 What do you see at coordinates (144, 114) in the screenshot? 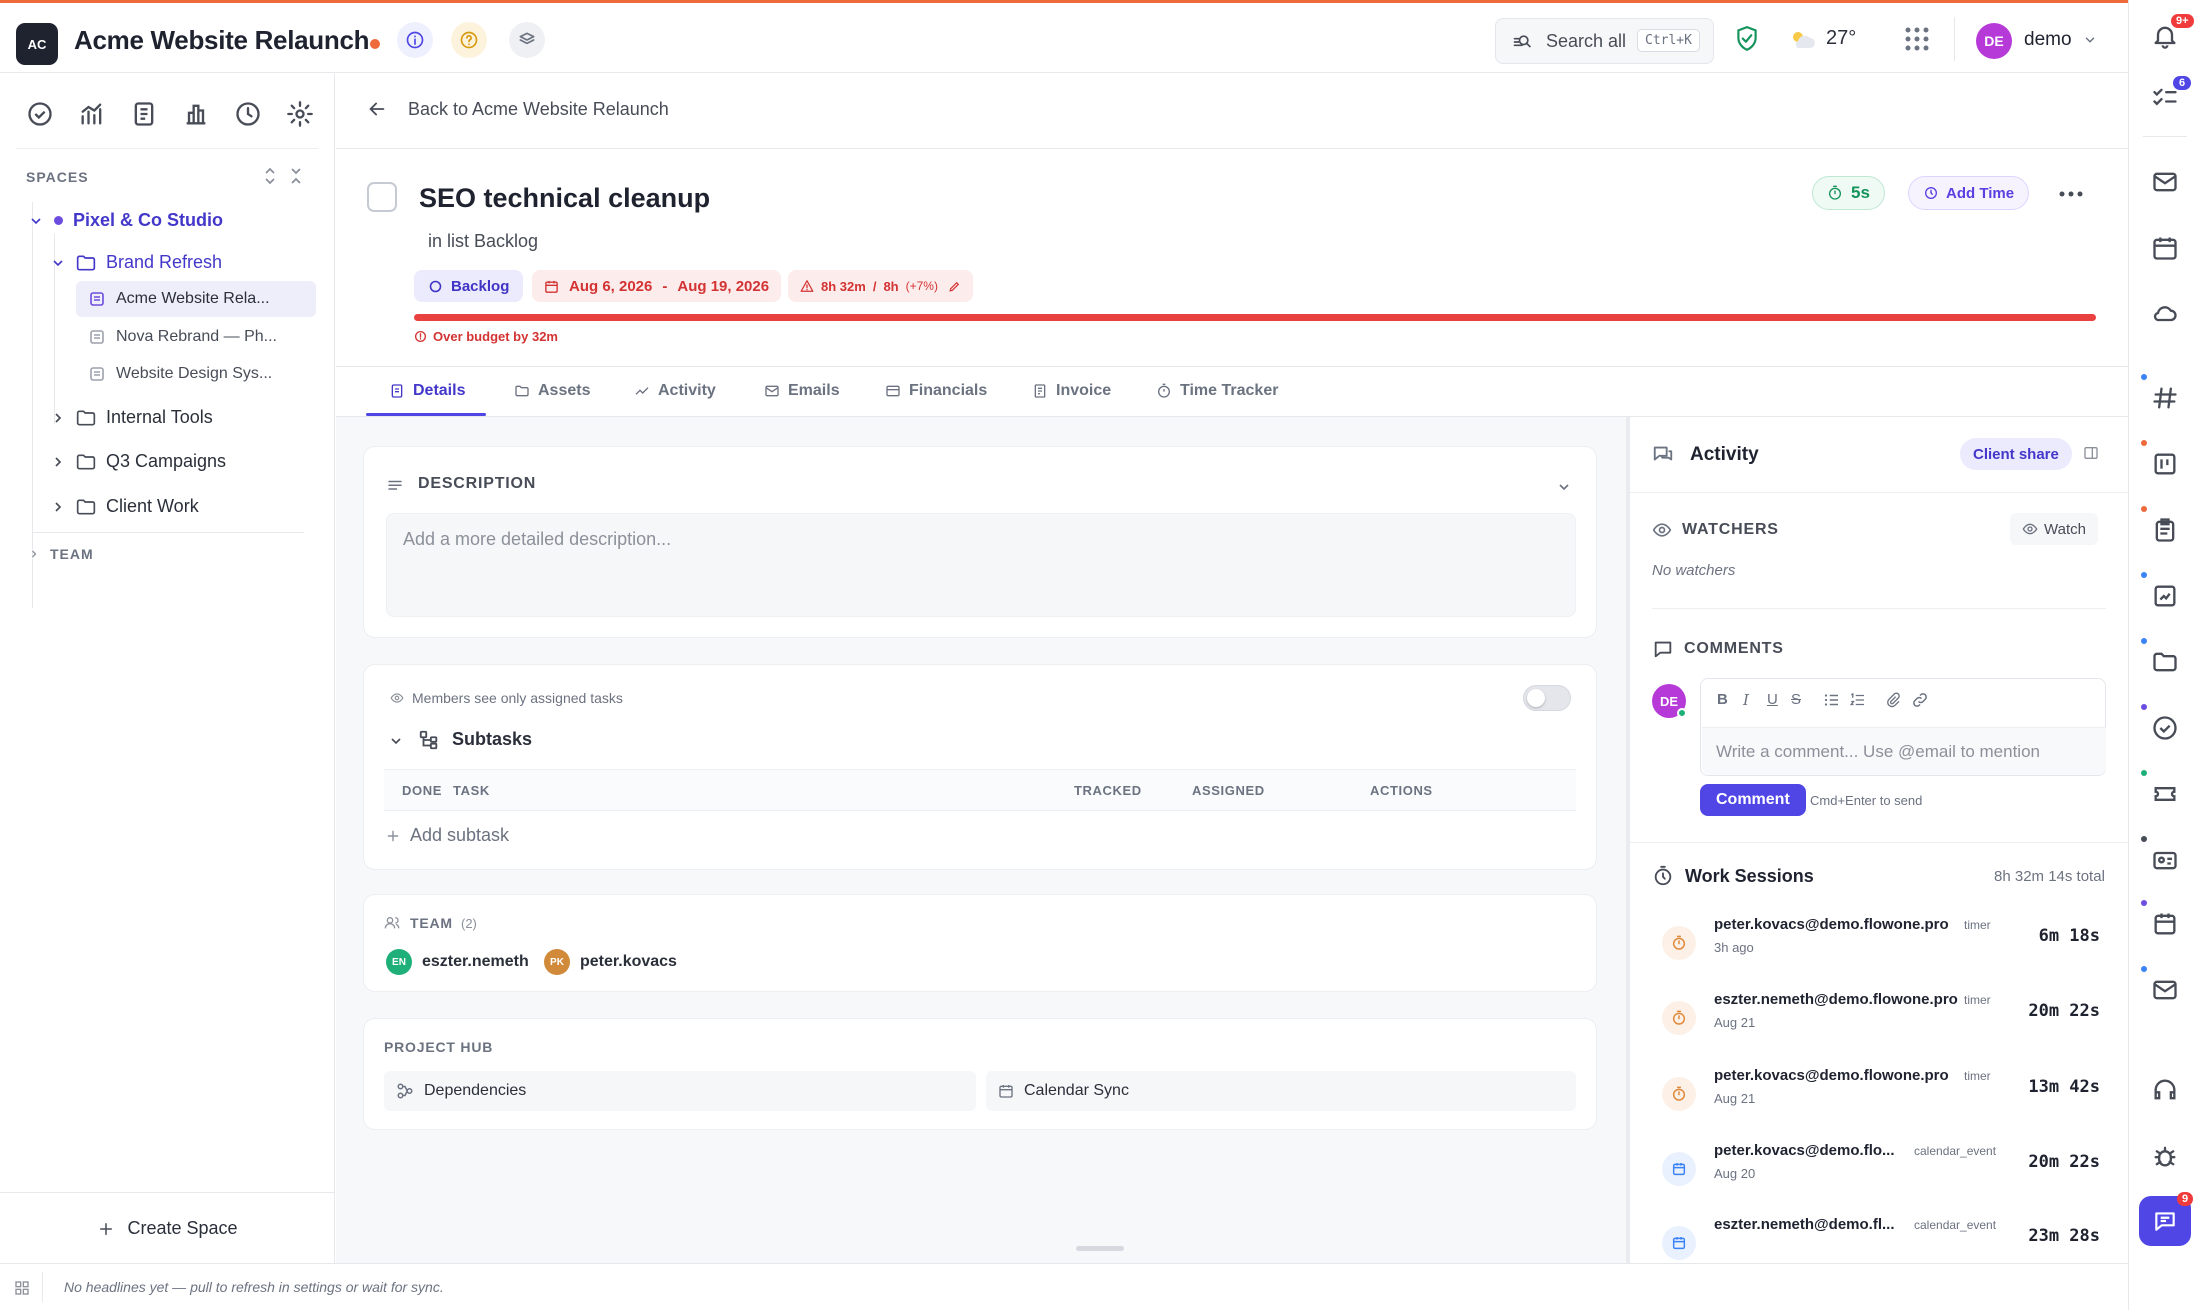
I see `document-icon` at bounding box center [144, 114].